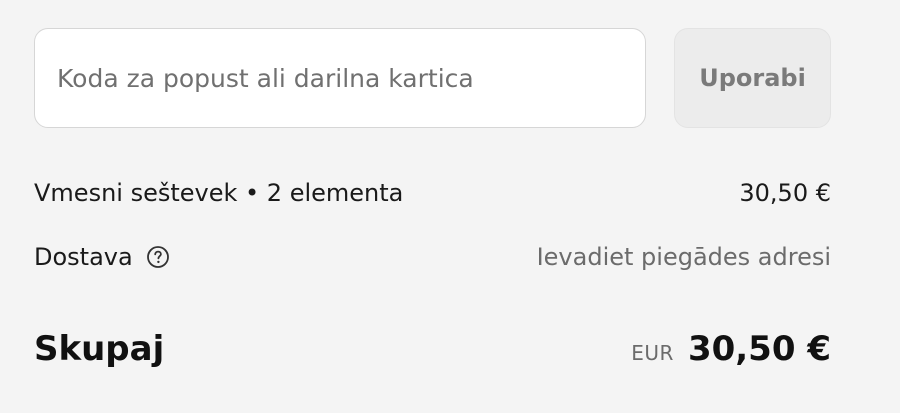 The image size is (900, 413). What do you see at coordinates (432, 193) in the screenshot?
I see `subtotal-row: Vmesni seštevek • 2 elementa 30,50 €` at bounding box center [432, 193].